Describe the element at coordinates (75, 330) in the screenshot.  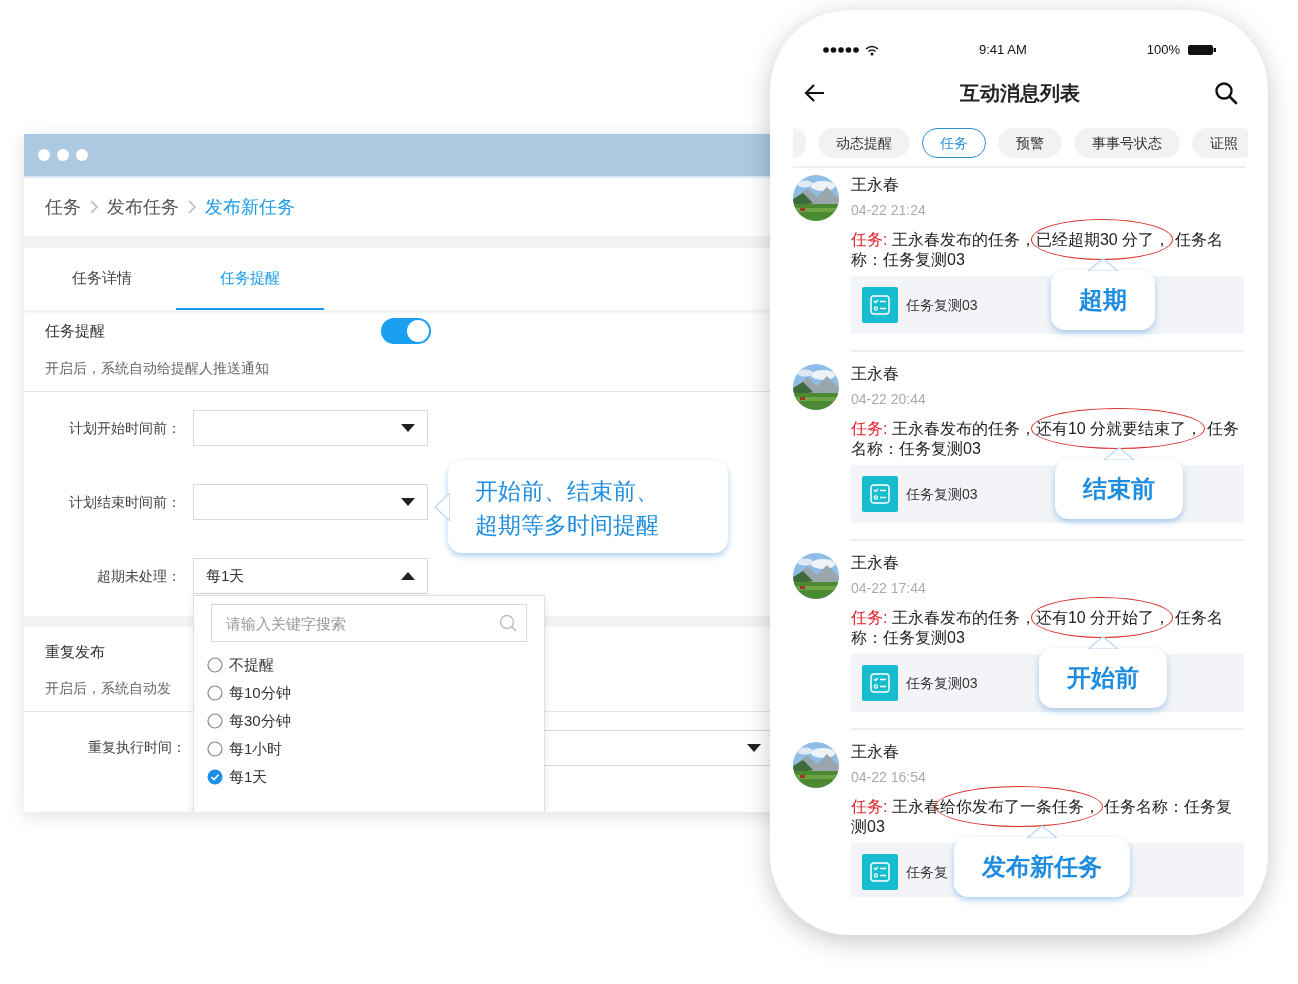
I see `section-label: 任务提醒` at that location.